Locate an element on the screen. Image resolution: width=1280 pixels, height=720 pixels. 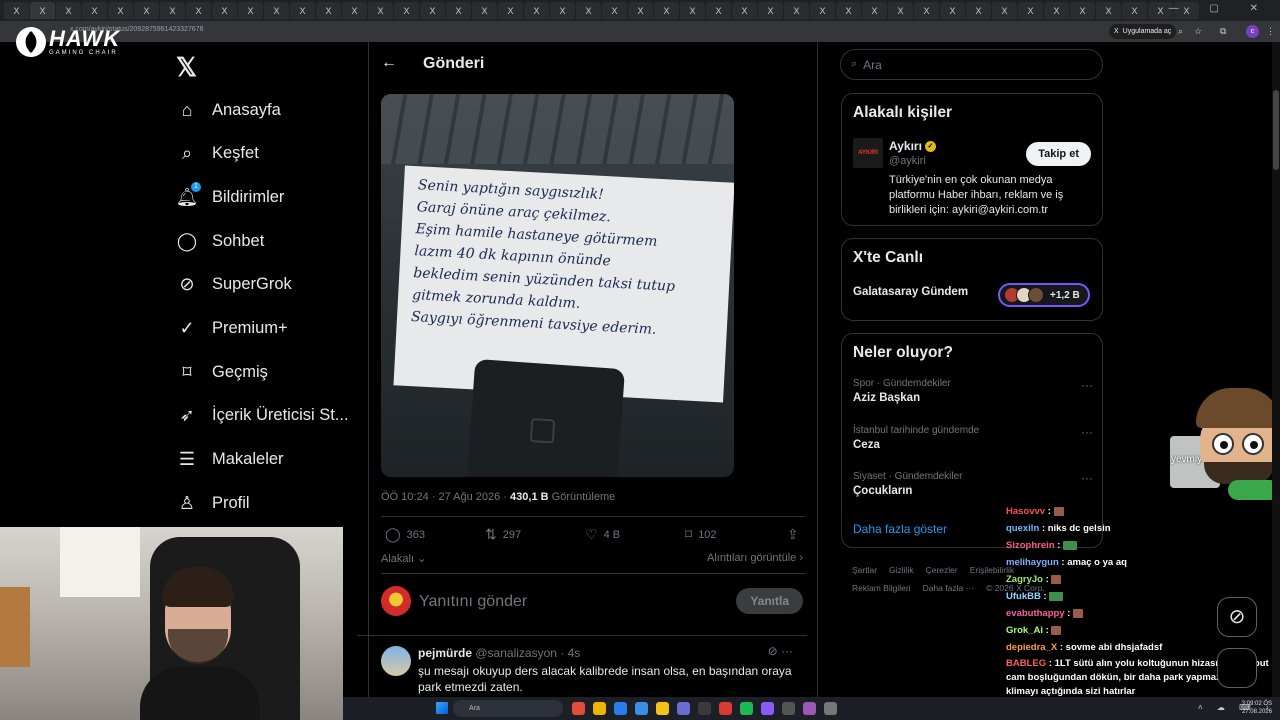
footer-link: Daha fazla ··· is located at coordinates (949, 588).